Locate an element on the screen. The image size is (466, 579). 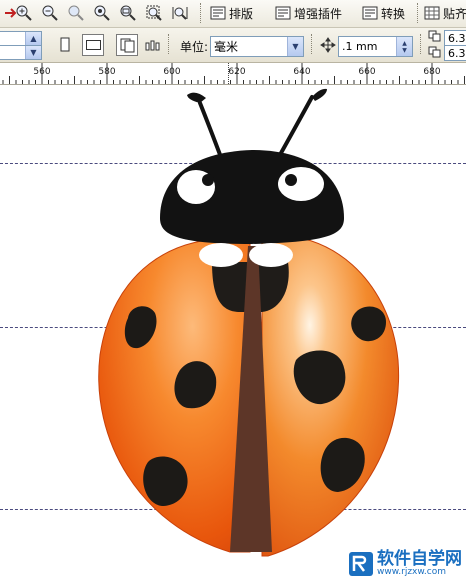
nudge-icon is located at coordinates (328, 45).